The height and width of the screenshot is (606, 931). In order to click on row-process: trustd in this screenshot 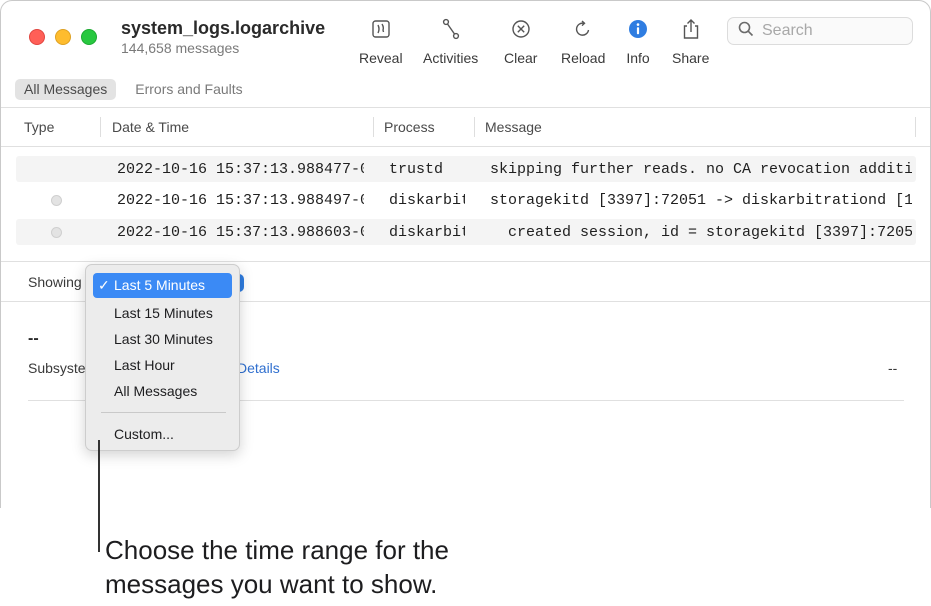, I will do `click(416, 169)`.